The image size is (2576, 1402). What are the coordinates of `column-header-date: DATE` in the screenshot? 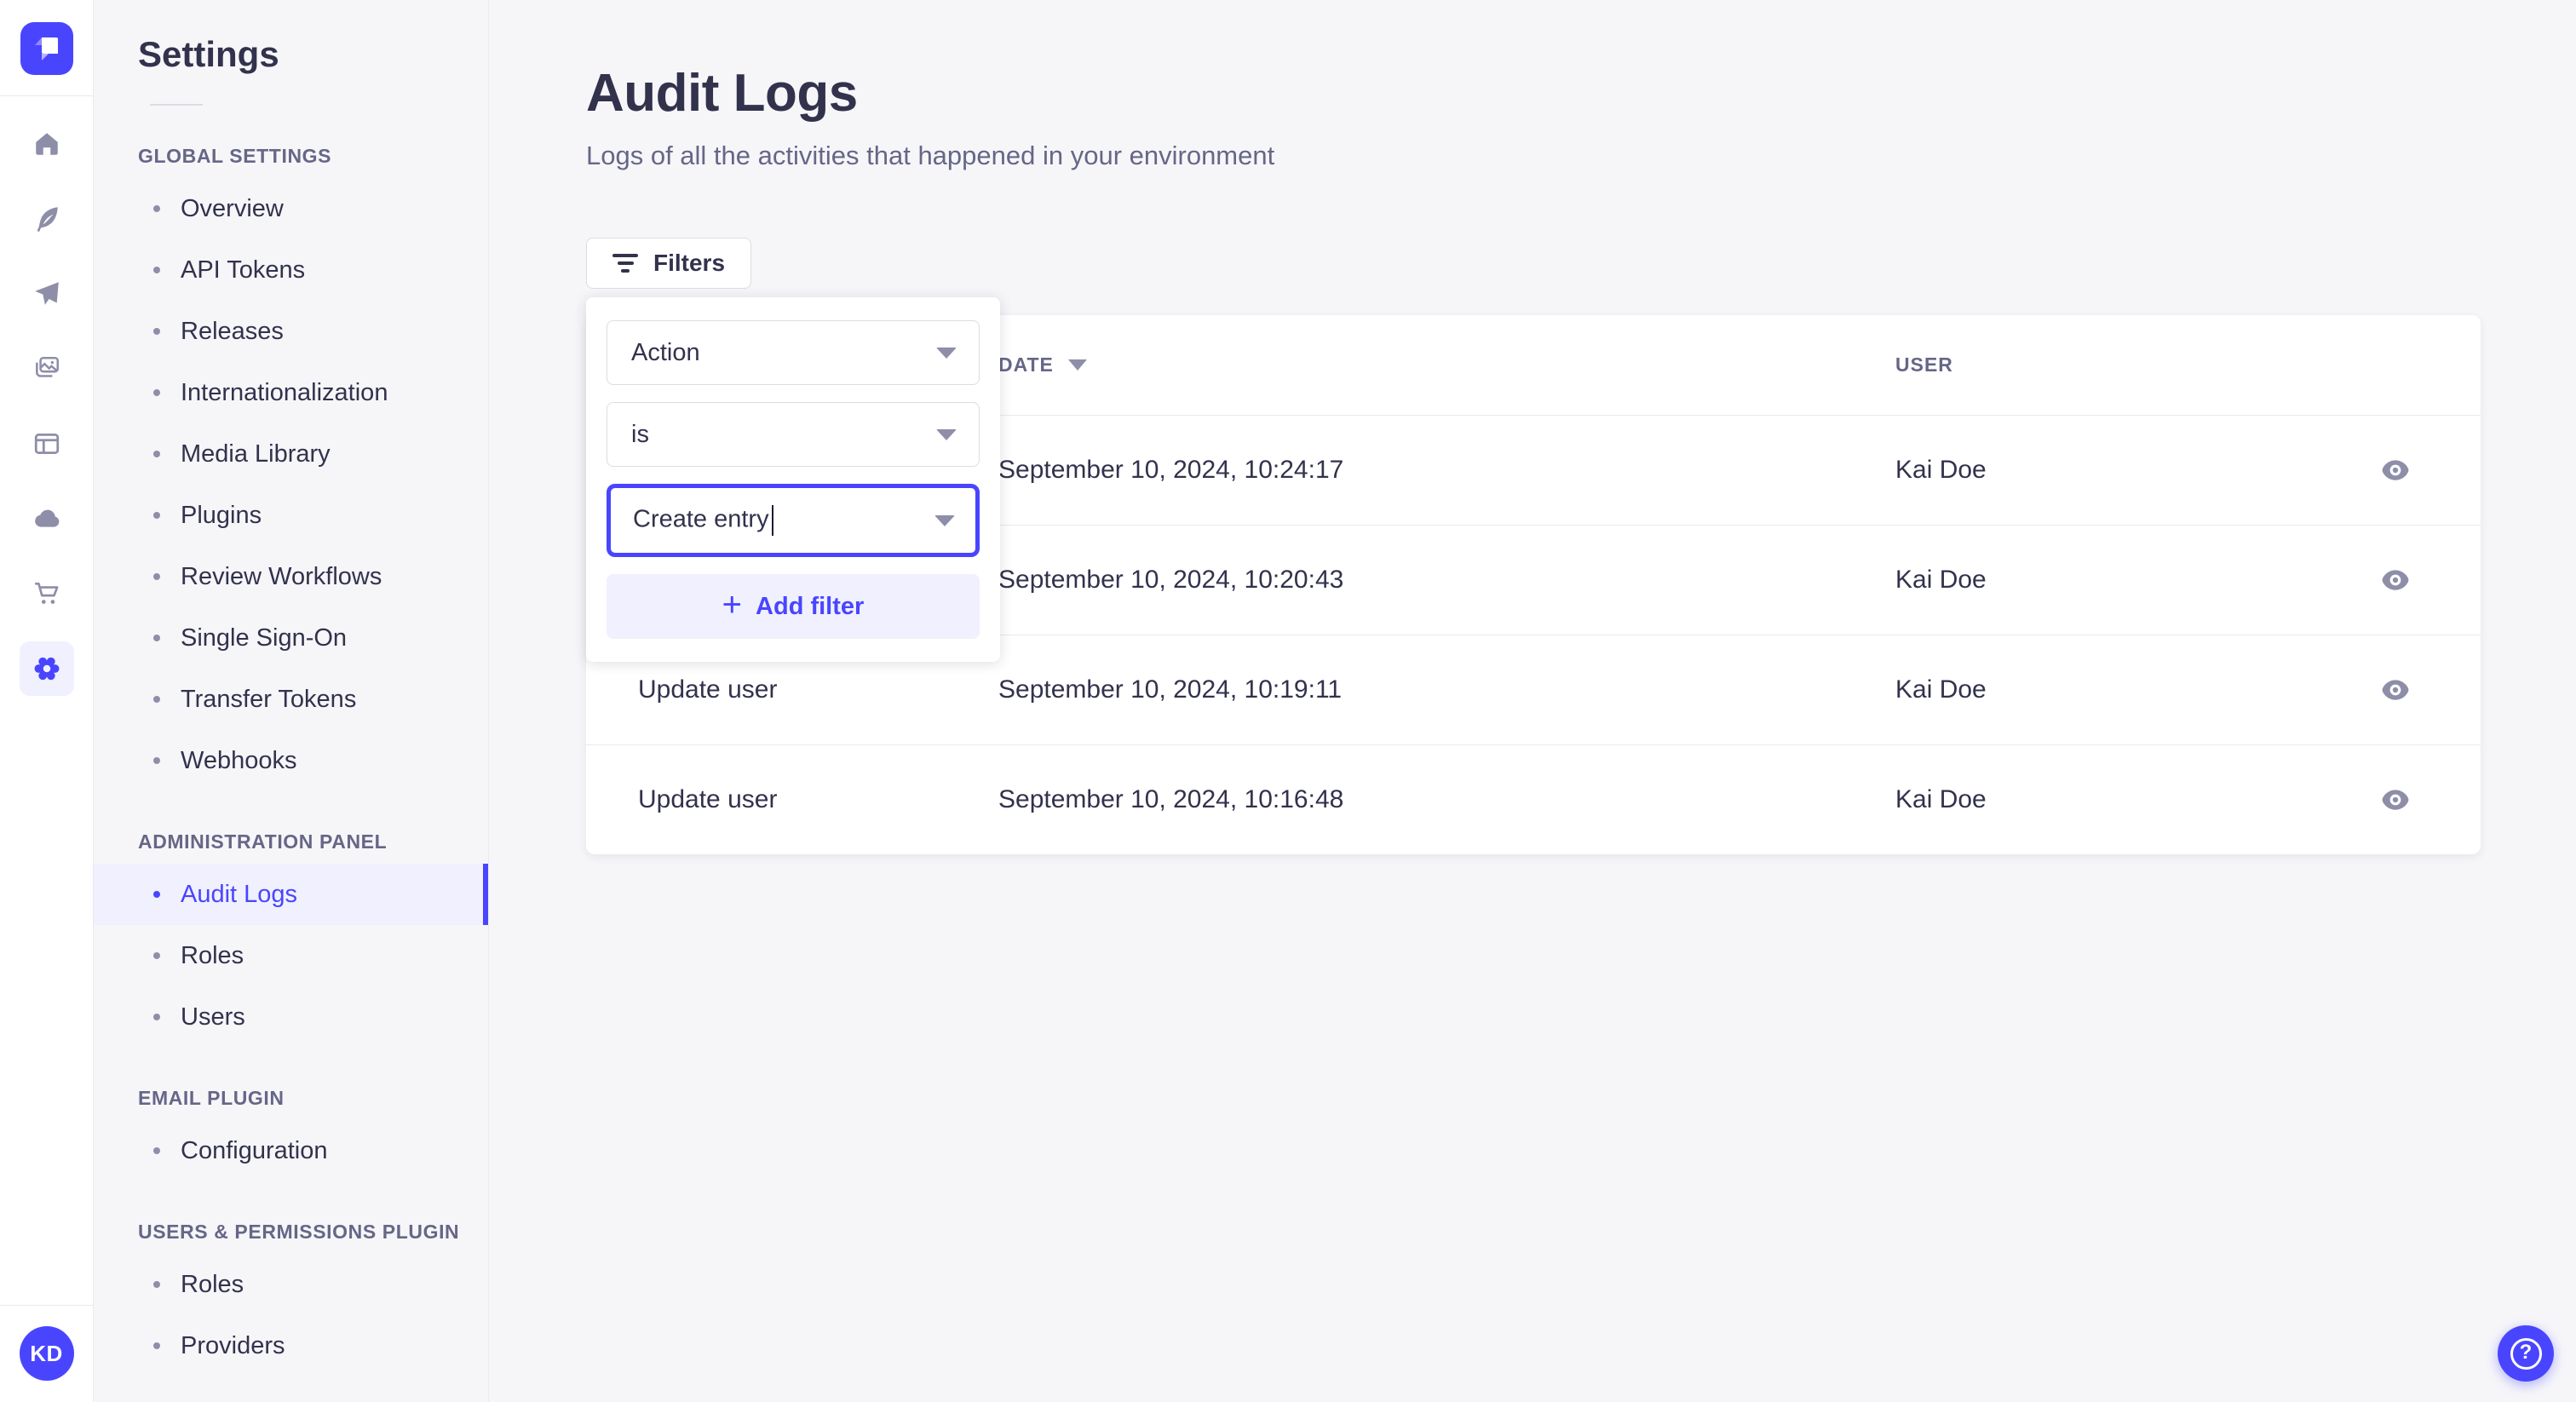 It's located at (1447, 364).